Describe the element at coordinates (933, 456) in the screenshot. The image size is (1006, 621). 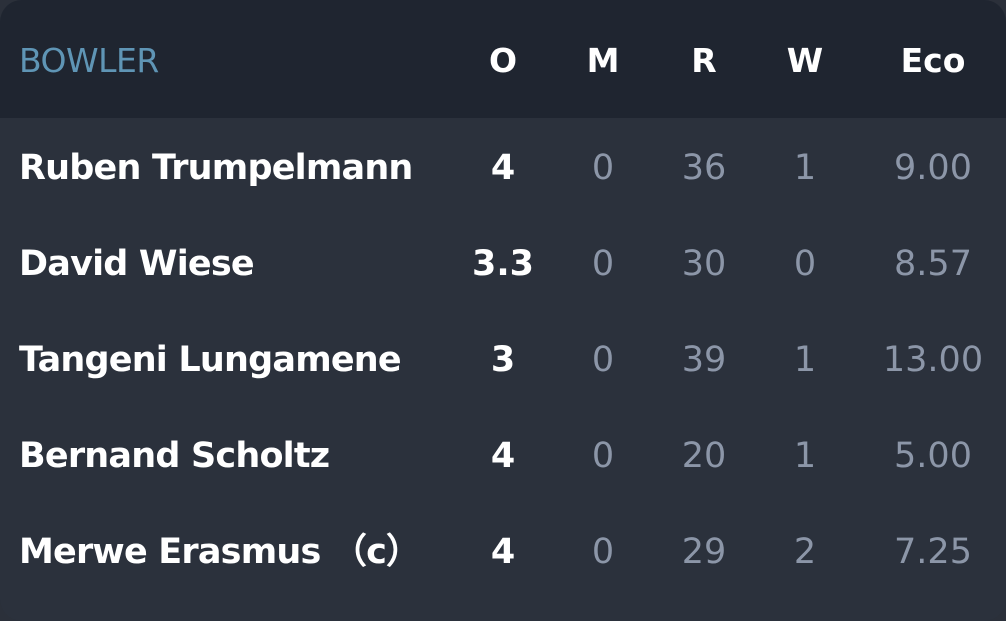
I see `economy-value: 5.00` at that location.